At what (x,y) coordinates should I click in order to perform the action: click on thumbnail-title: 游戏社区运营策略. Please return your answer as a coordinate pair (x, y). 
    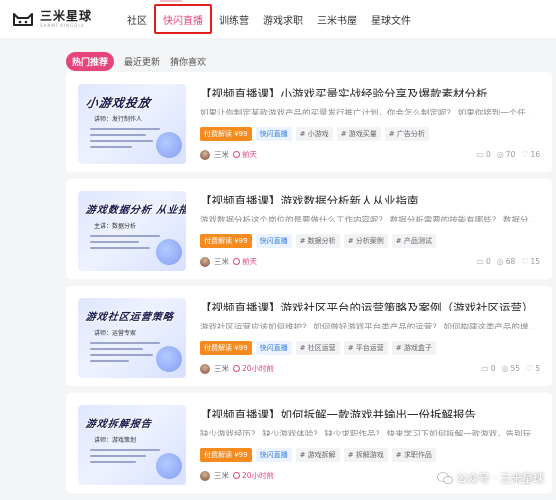
    Looking at the image, I should click on (129, 317).